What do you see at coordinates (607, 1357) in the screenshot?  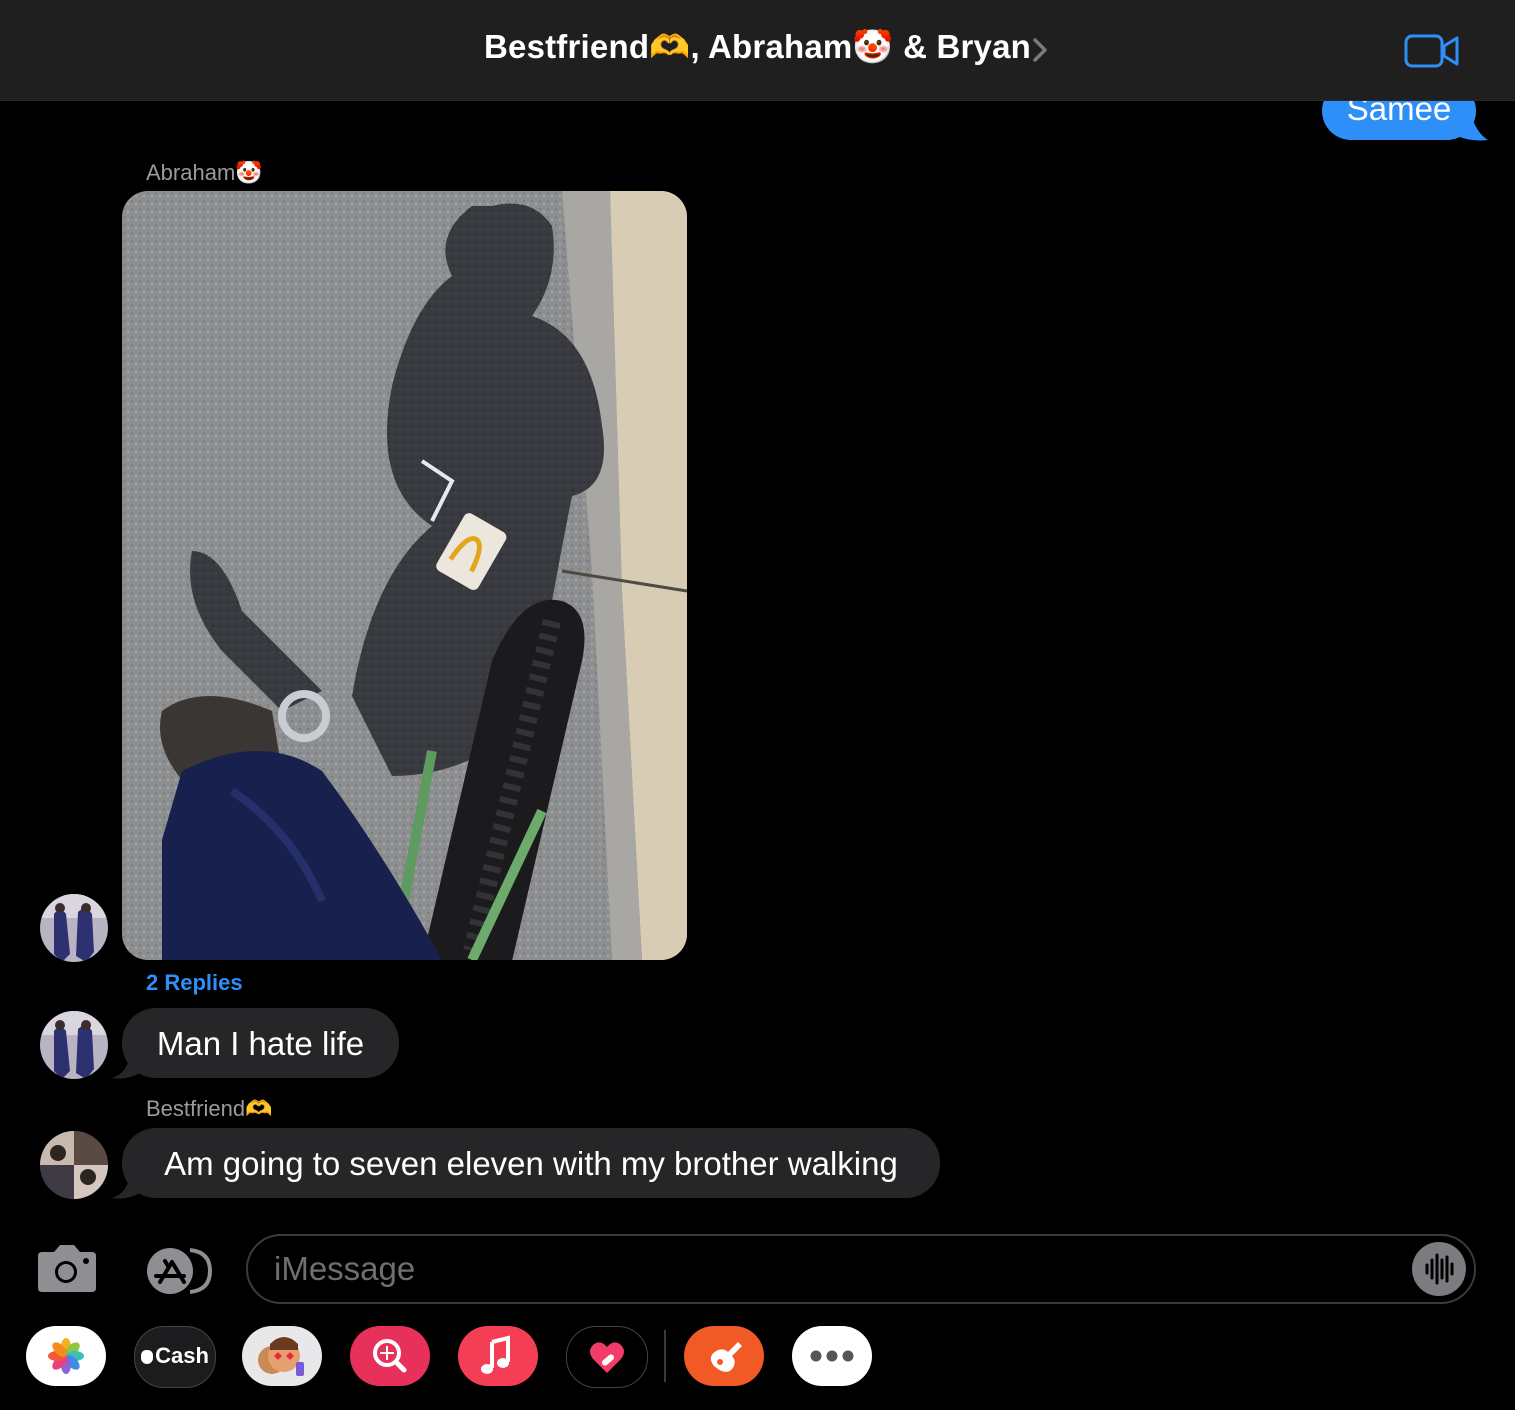 I see `digital-touch-icon` at bounding box center [607, 1357].